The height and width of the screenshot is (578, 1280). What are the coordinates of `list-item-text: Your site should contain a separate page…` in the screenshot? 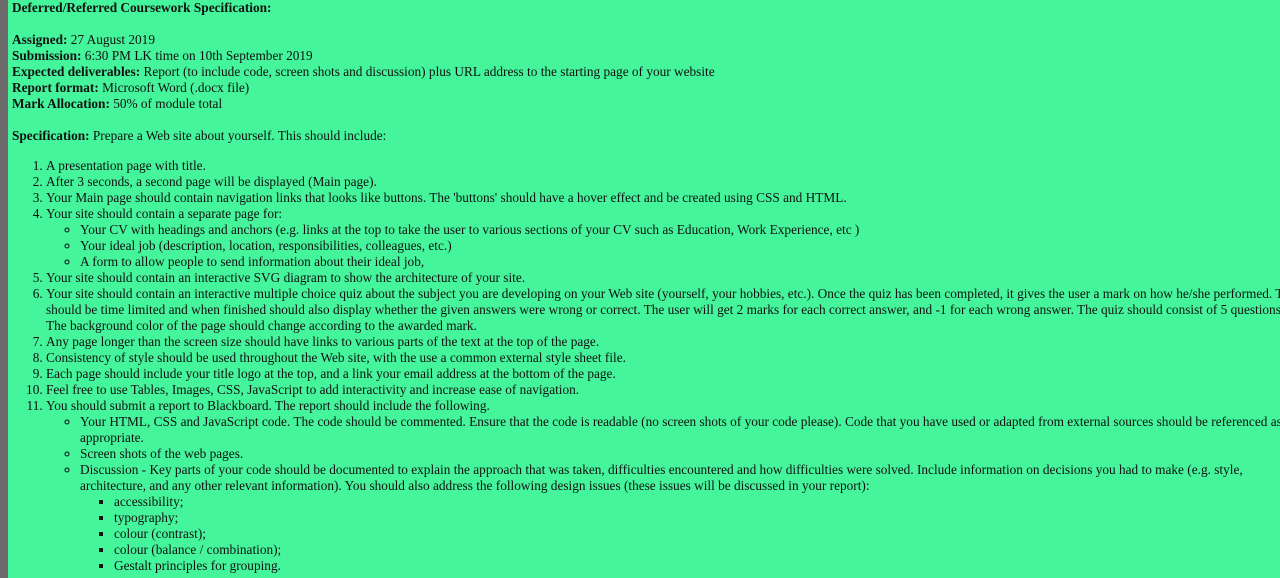 It's located at (164, 213).